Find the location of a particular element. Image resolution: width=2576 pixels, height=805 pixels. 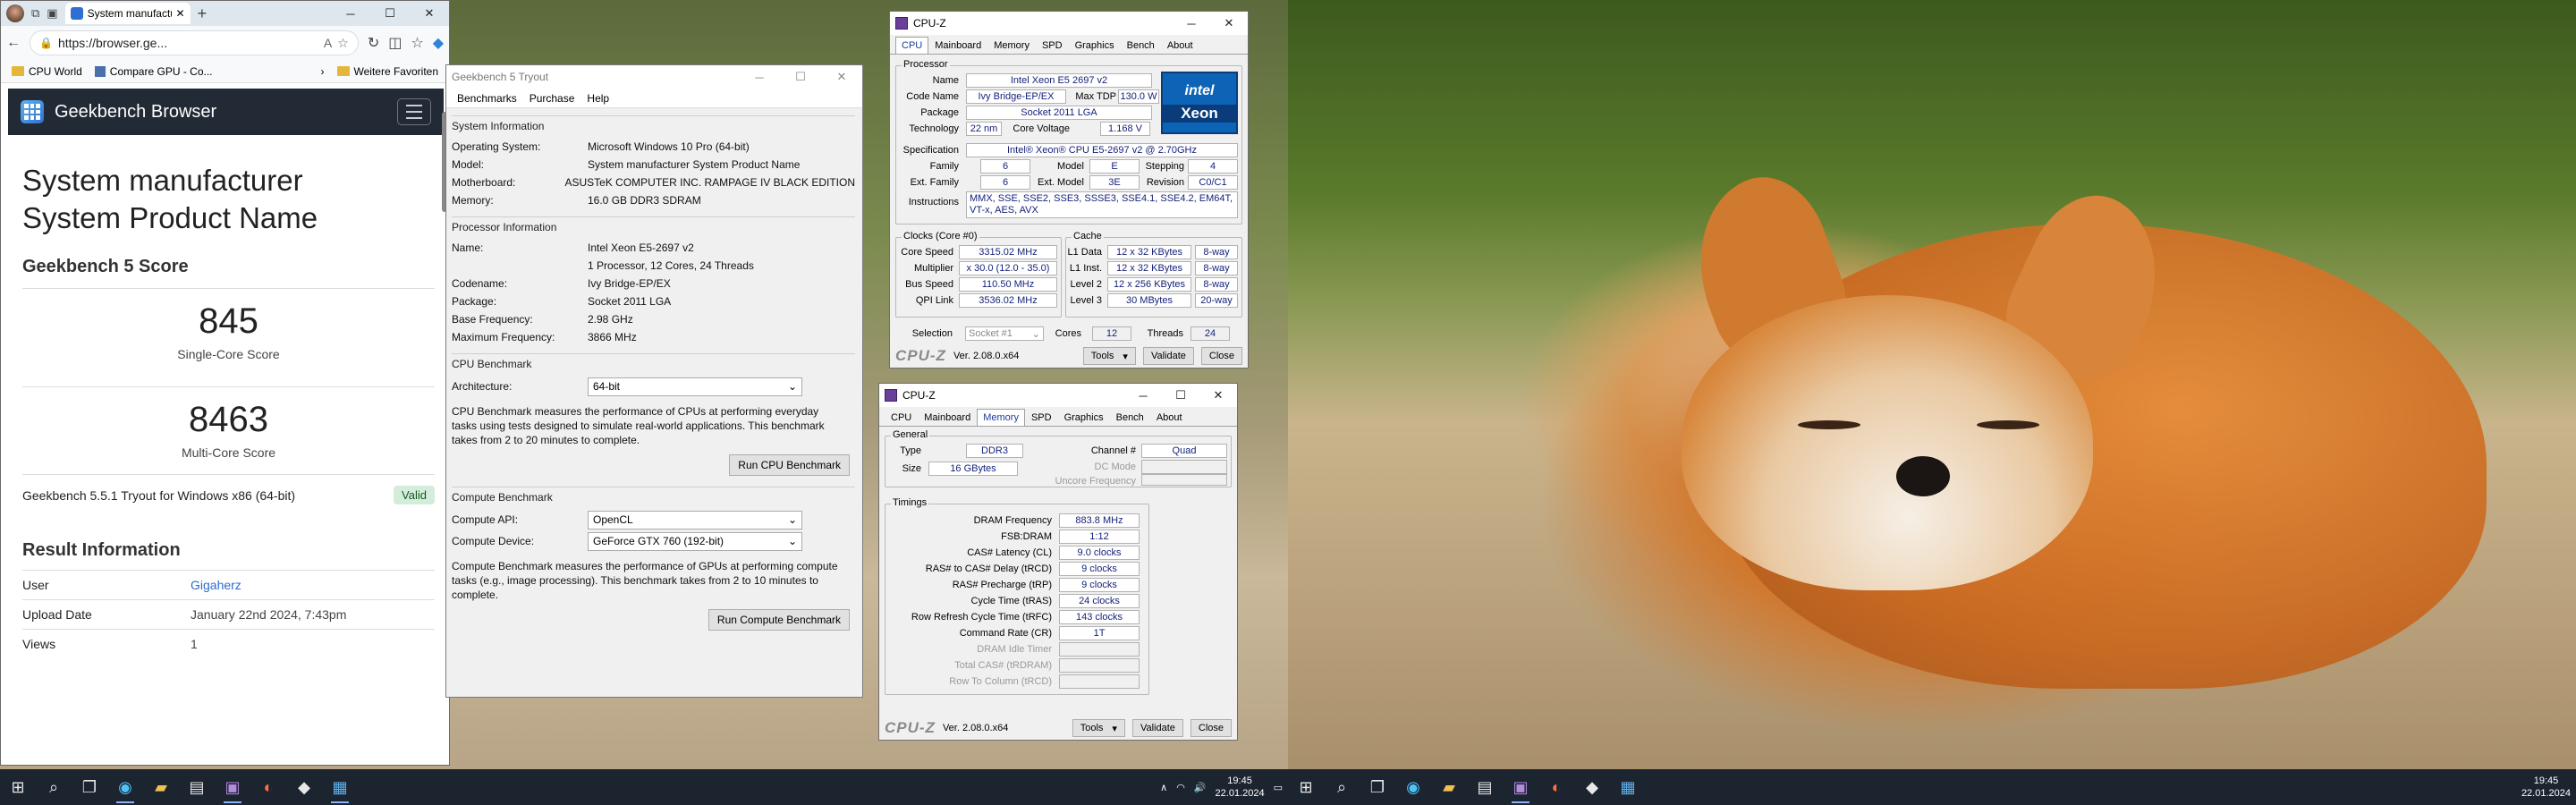

brand-name: Geekbench Browser is located at coordinates (135, 112).